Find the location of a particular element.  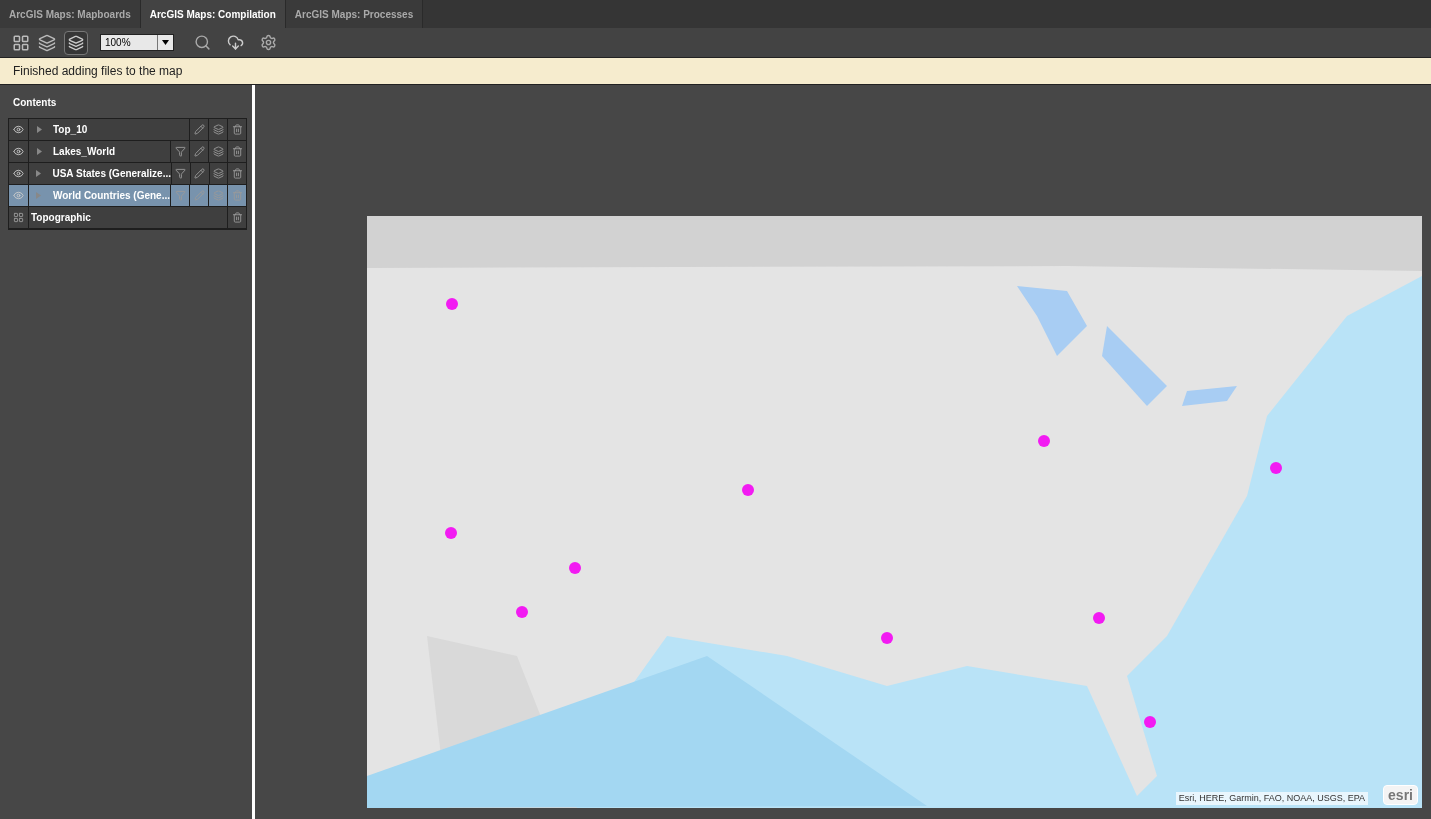

cloud-download-icon is located at coordinates (235, 42).